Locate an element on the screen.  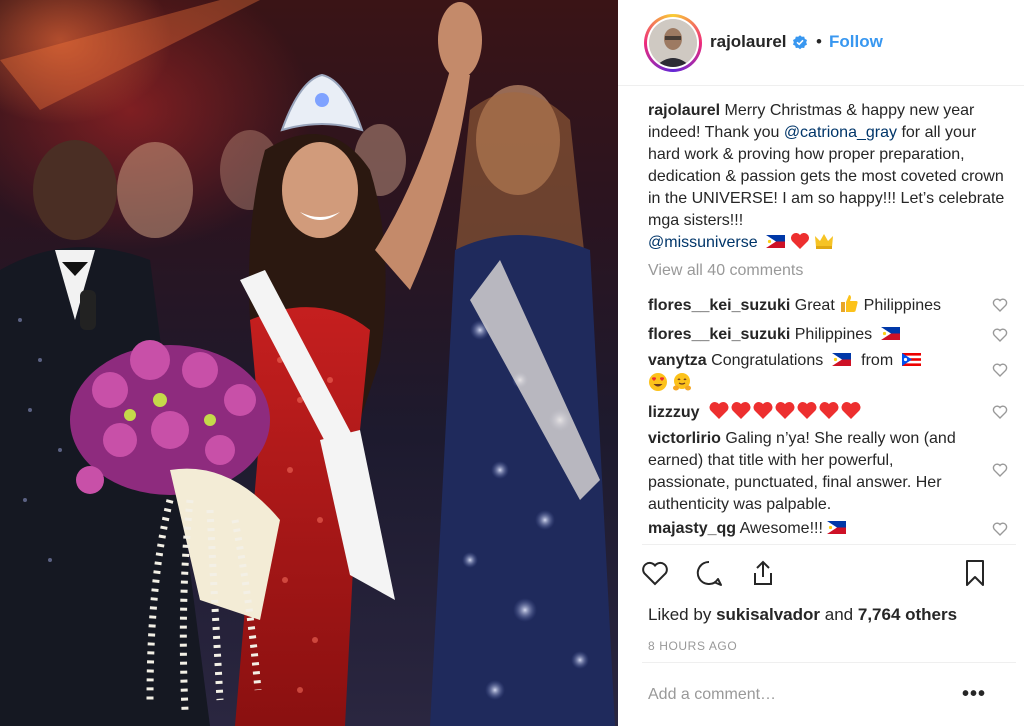
comment-text: Great is located at coordinates (814, 305).